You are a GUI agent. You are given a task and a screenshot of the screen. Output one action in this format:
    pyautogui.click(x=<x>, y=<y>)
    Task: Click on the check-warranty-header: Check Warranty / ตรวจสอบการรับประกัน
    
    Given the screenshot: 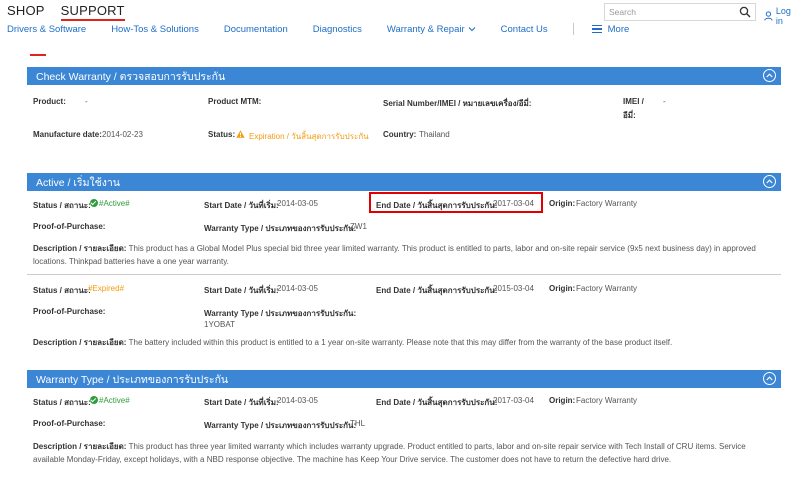 What is the action you would take?
    pyautogui.click(x=404, y=76)
    